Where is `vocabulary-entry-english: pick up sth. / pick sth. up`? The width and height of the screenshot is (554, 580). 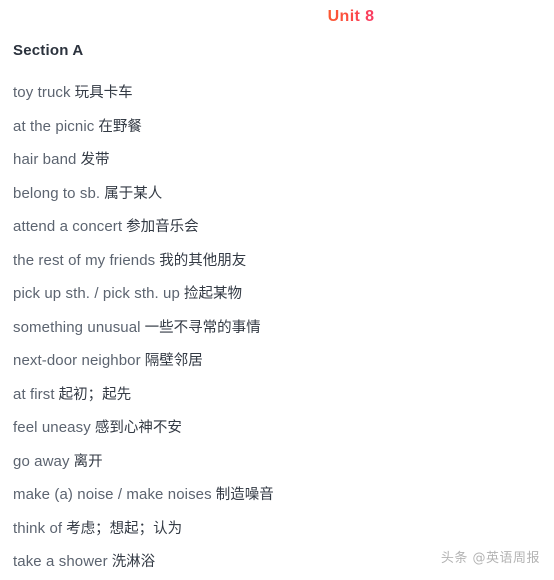
vocabulary-entry-english: pick up sth. / pick sth. up is located at coordinates (96, 293).